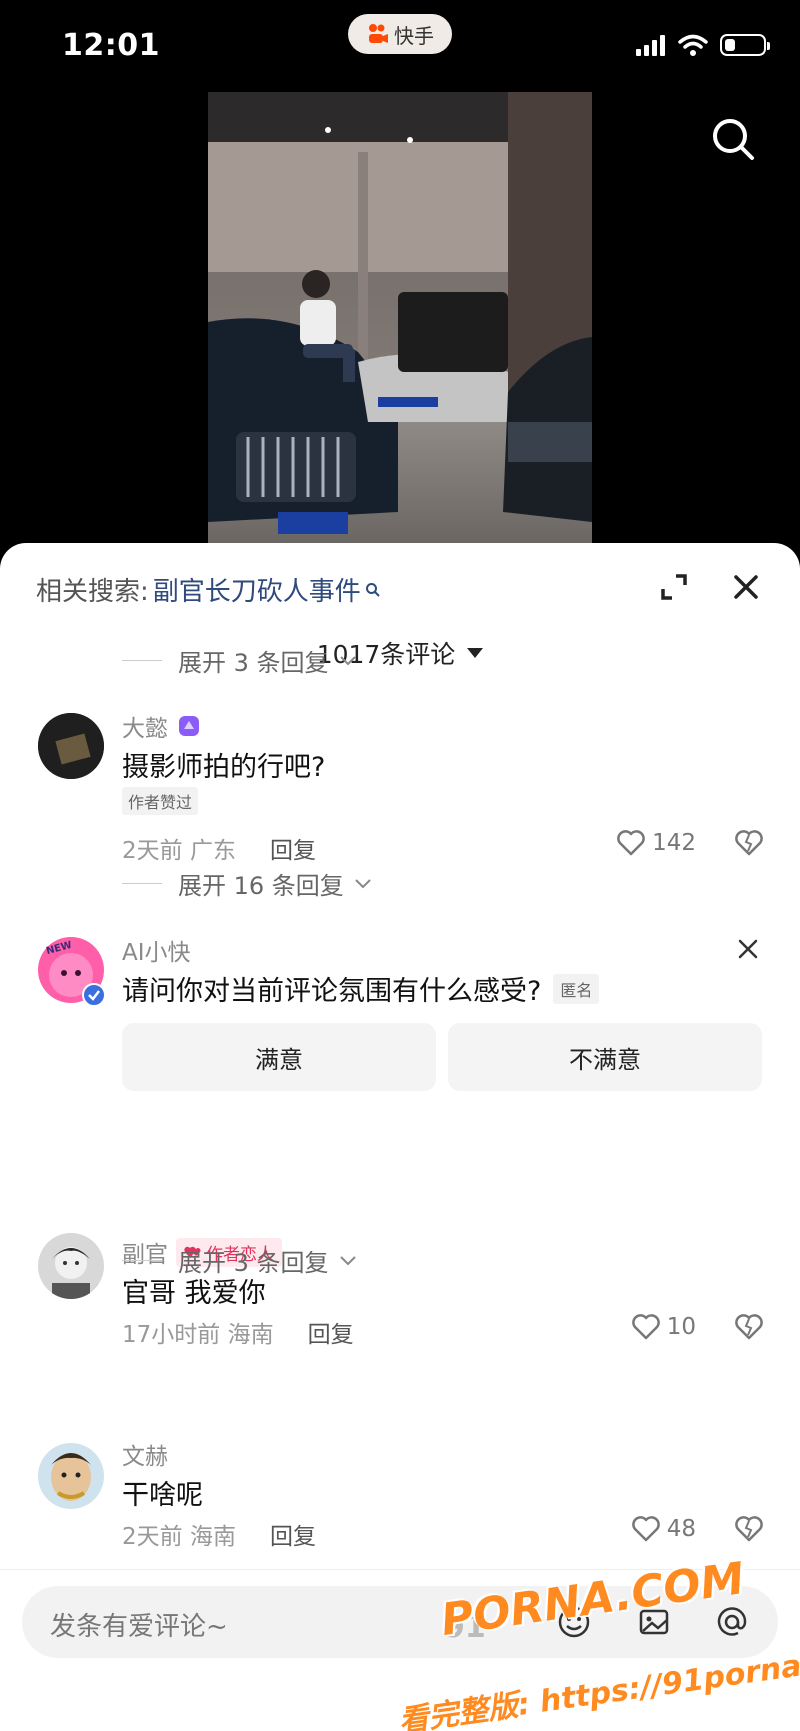 This screenshot has height=1731, width=800. I want to click on comment-username-row: 大懿, so click(162, 726).